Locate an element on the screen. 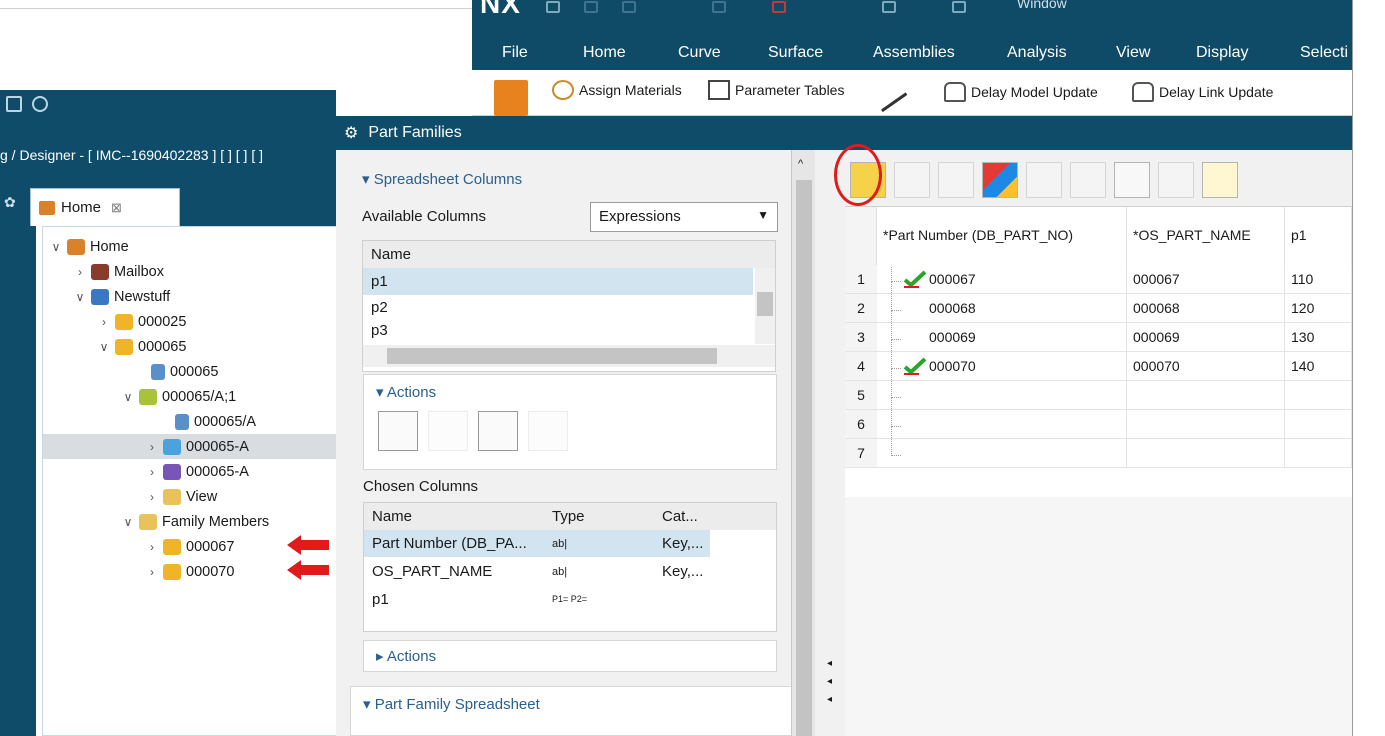 Image resolution: width=1385 pixels, height=736 pixels. address-area is located at coordinates (236, 49).